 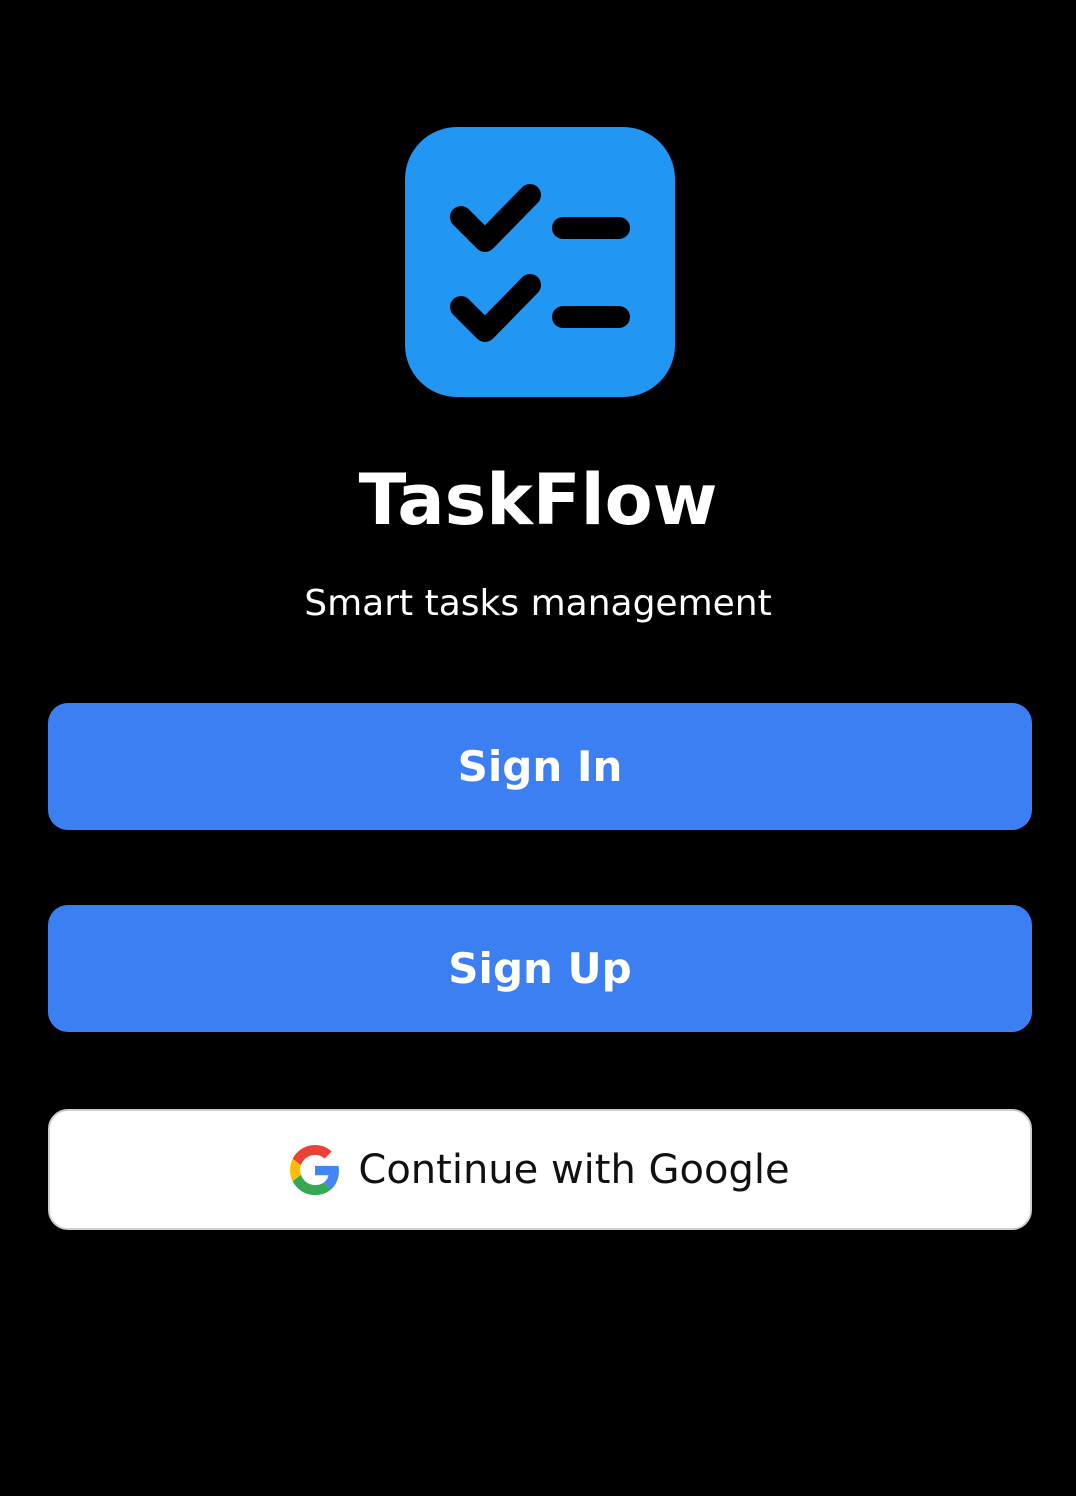 I want to click on task-checklist-icon, so click(x=540, y=263).